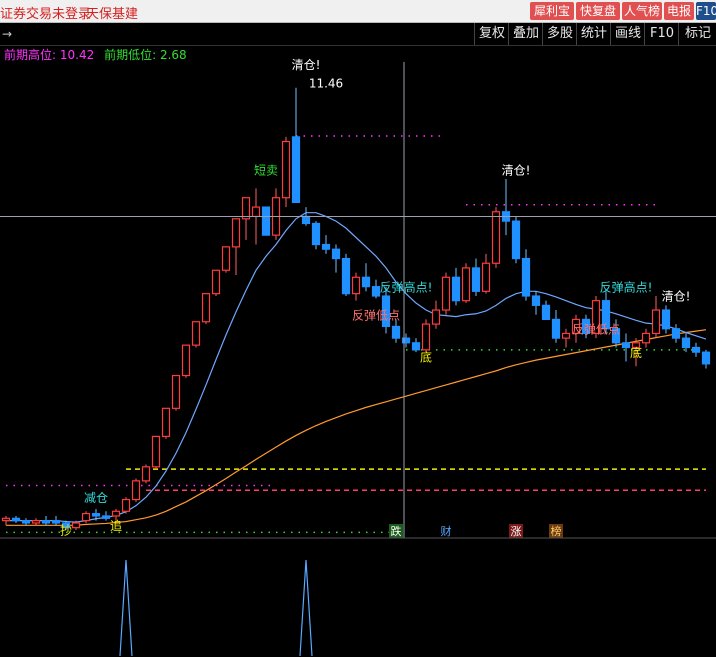  I want to click on chart-annotation: 减仓, so click(96, 498).